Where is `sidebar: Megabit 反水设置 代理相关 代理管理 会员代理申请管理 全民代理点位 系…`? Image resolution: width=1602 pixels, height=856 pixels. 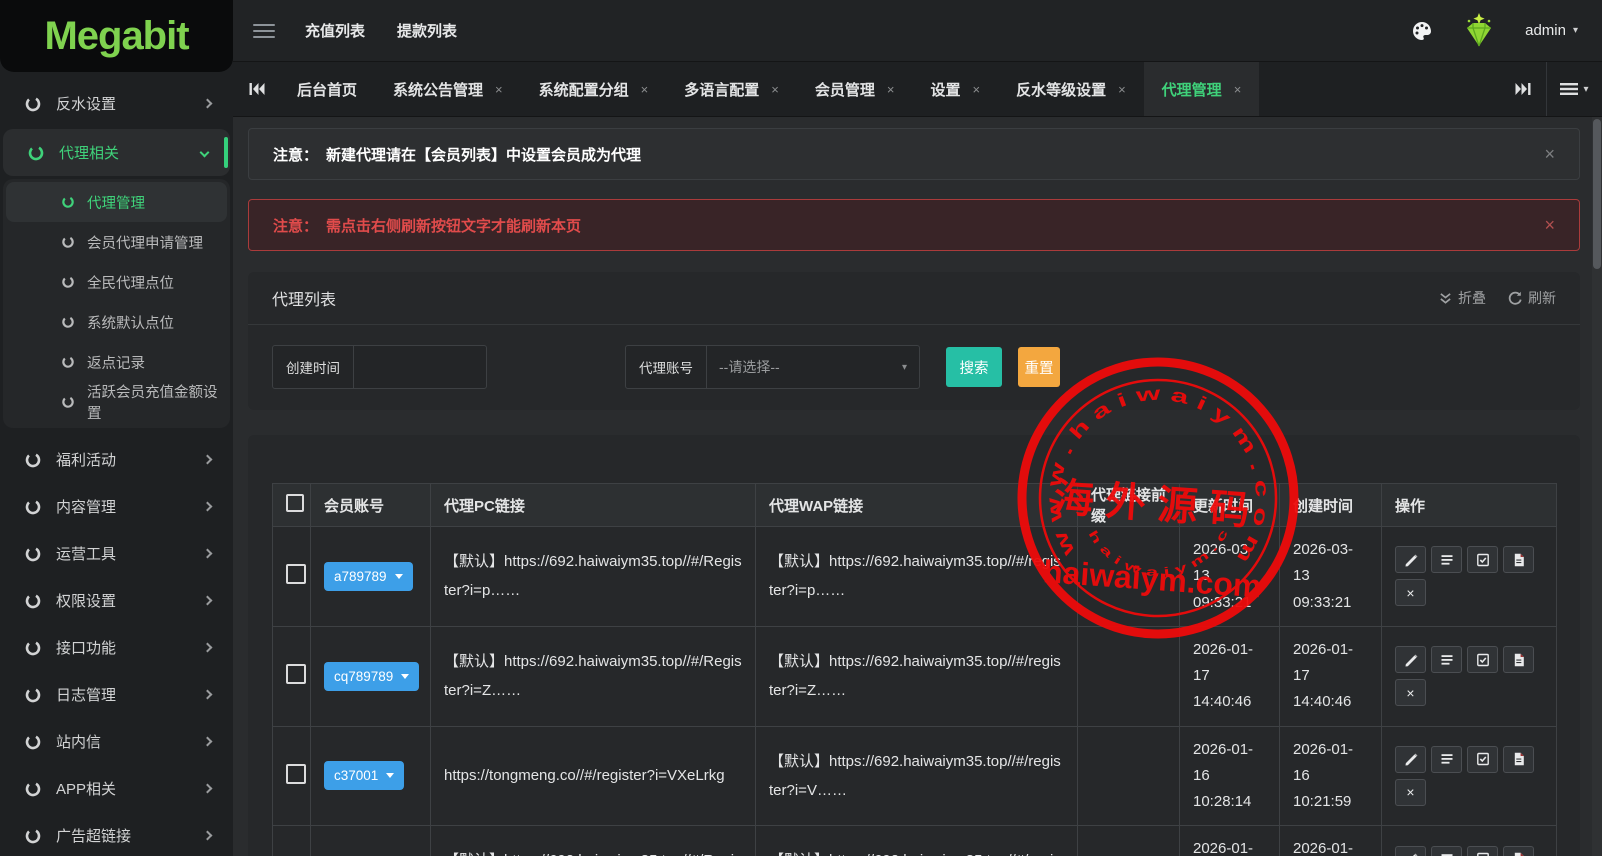 sidebar: Megabit 反水设置 代理相关 代理管理 会员代理申请管理 全民代理点位 系… is located at coordinates (116, 428).